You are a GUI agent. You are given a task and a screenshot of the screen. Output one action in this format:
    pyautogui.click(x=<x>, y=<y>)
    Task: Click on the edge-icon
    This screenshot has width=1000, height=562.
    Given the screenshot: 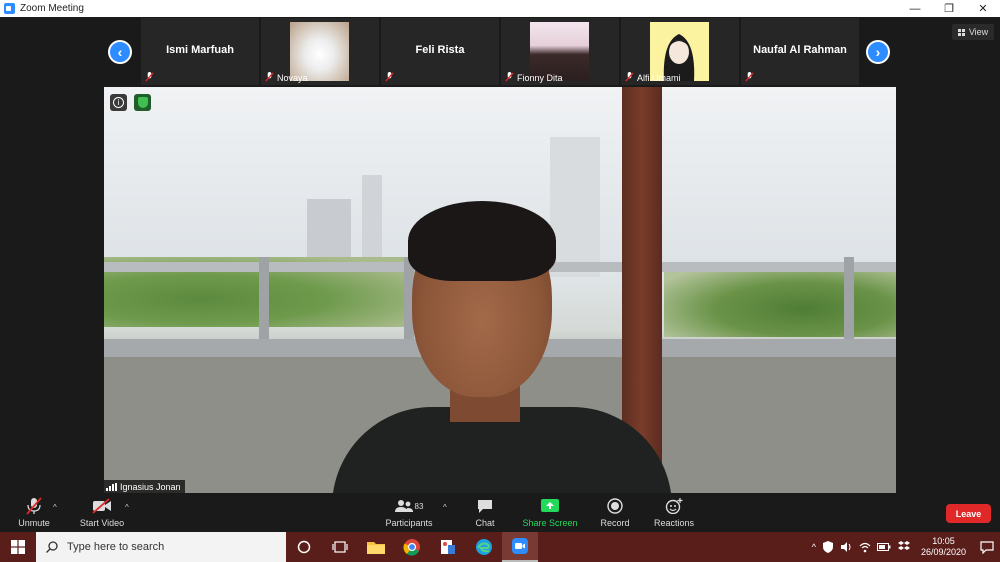 What is the action you would take?
    pyautogui.click(x=484, y=547)
    